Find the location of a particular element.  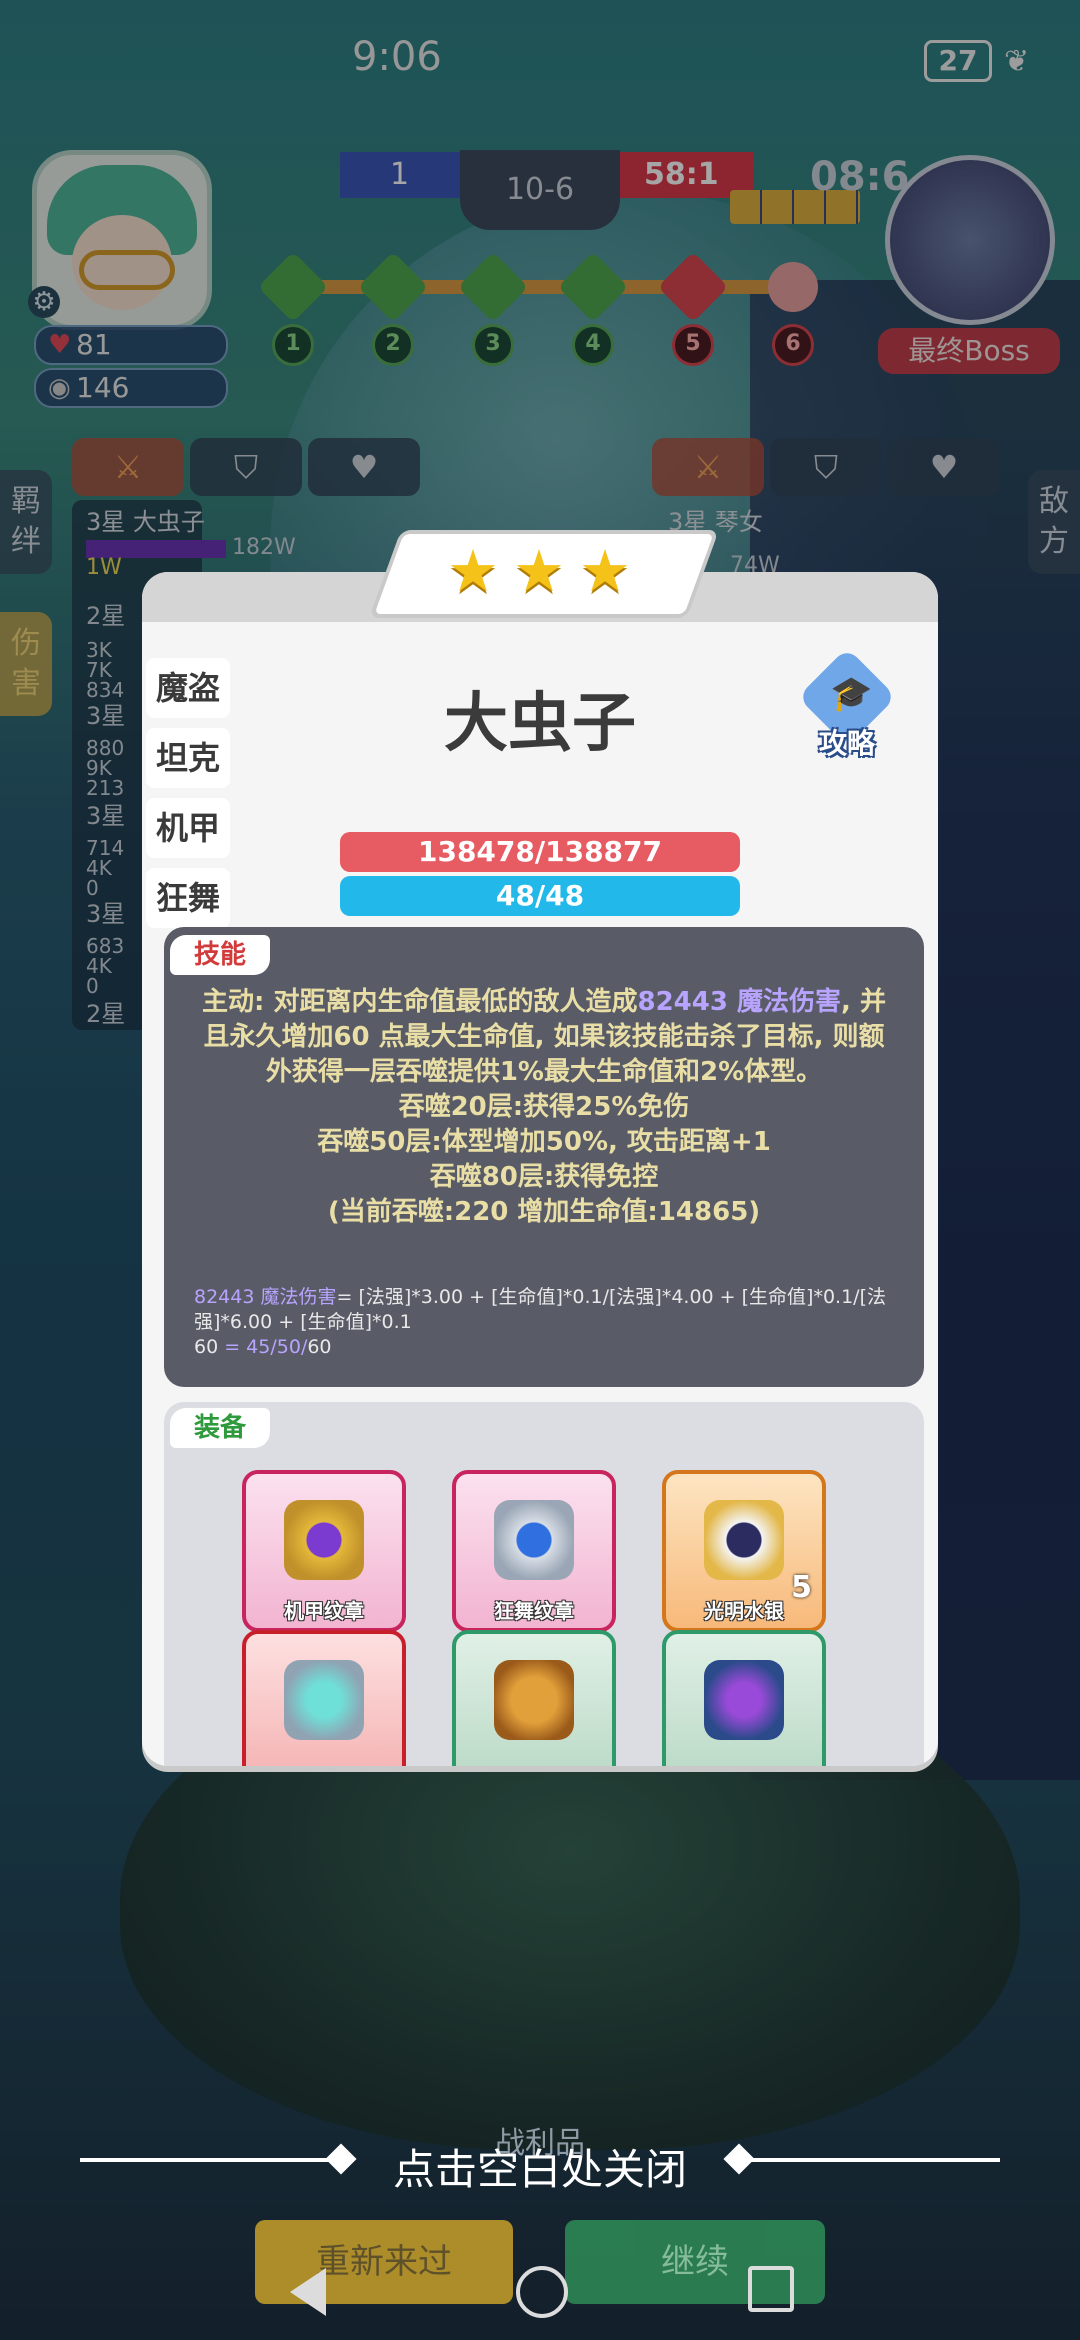

dragon-helm-icon is located at coordinates (744, 1700).